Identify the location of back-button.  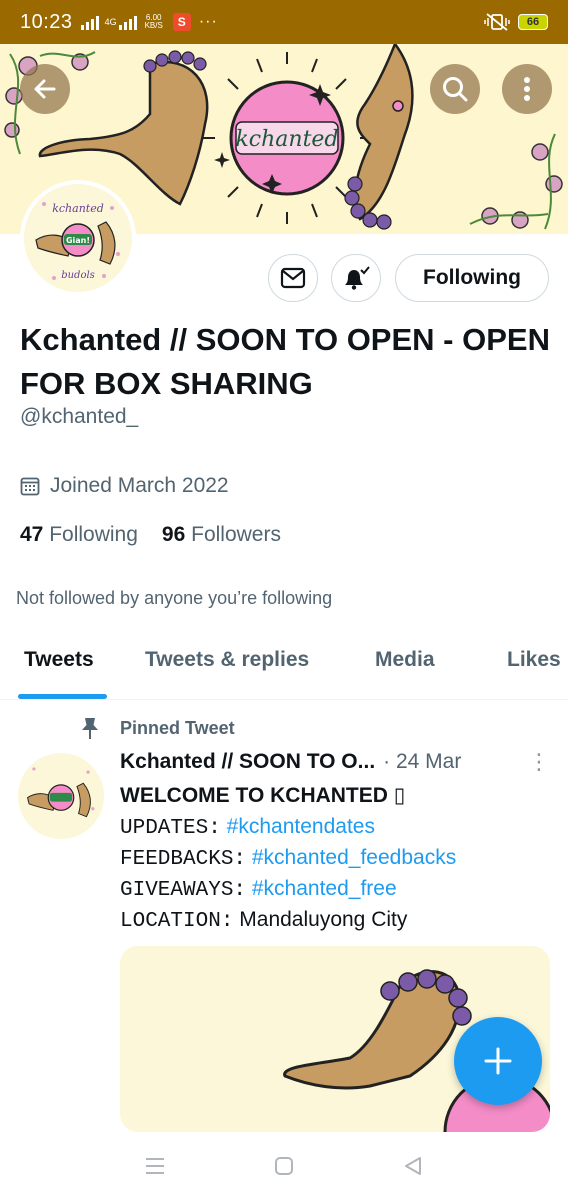
(45, 89).